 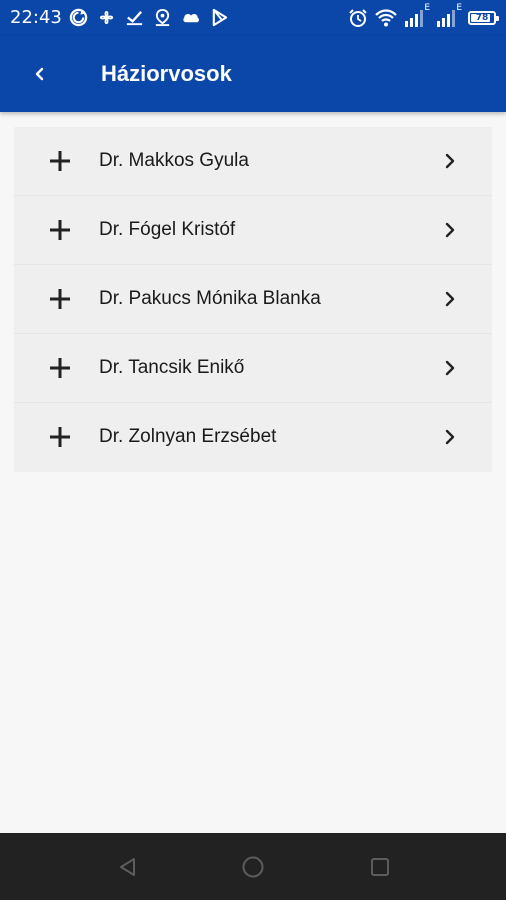 What do you see at coordinates (149, 17) in the screenshot?
I see `status-left-icons` at bounding box center [149, 17].